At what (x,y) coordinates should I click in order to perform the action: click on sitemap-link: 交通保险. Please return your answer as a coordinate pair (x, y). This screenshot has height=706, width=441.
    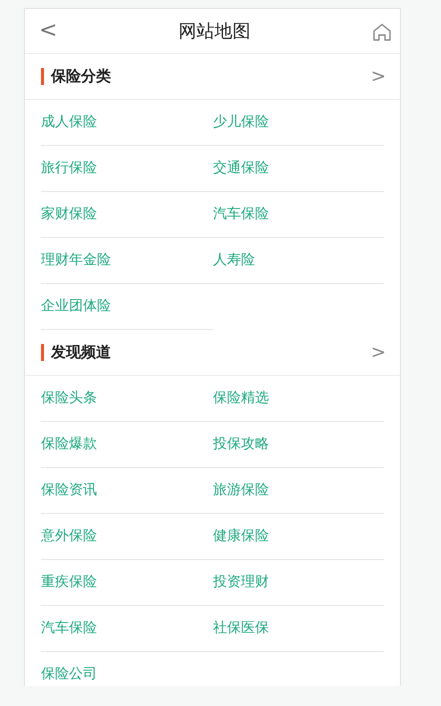
    Looking at the image, I should click on (298, 169).